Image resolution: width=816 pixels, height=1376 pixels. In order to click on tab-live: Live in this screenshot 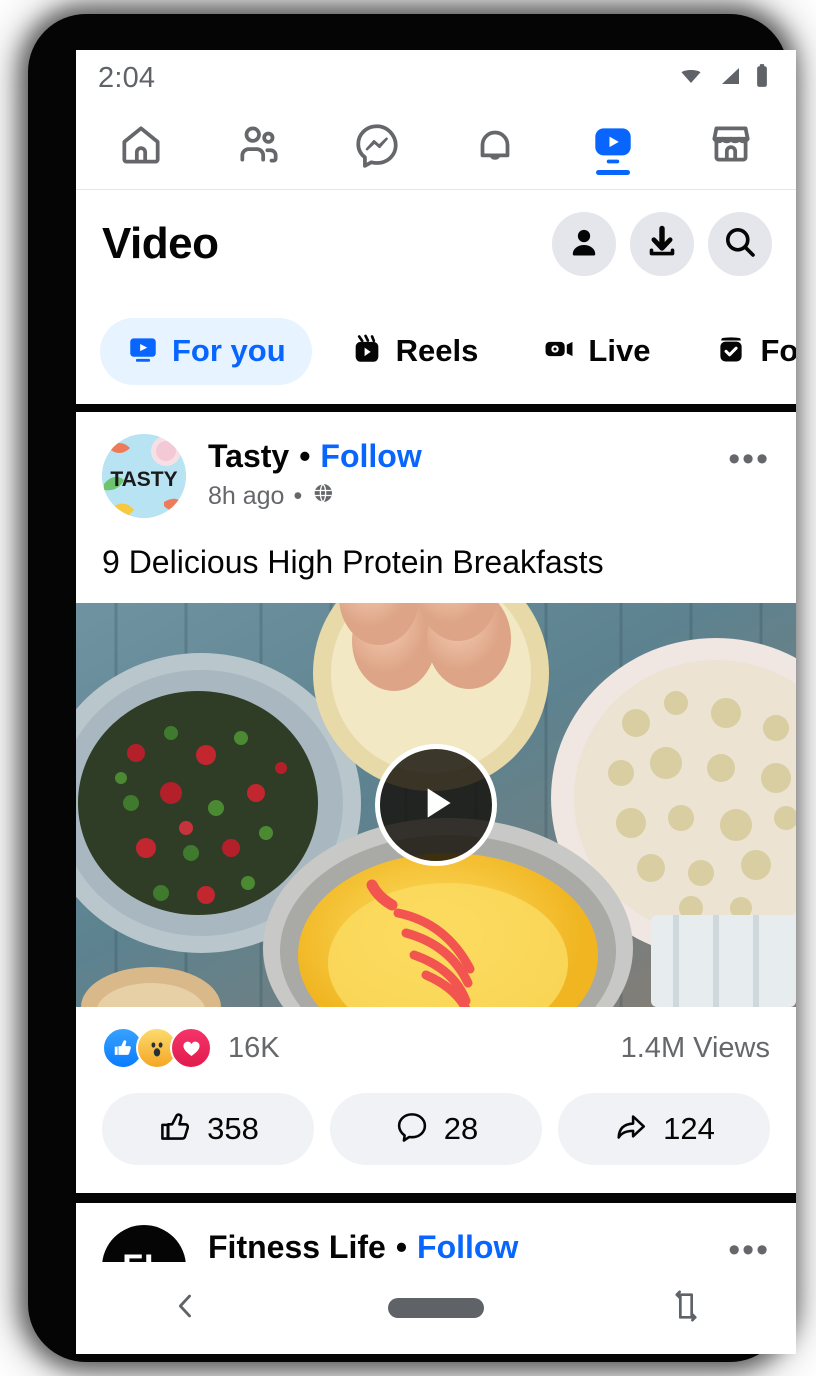, I will do `click(596, 351)`.